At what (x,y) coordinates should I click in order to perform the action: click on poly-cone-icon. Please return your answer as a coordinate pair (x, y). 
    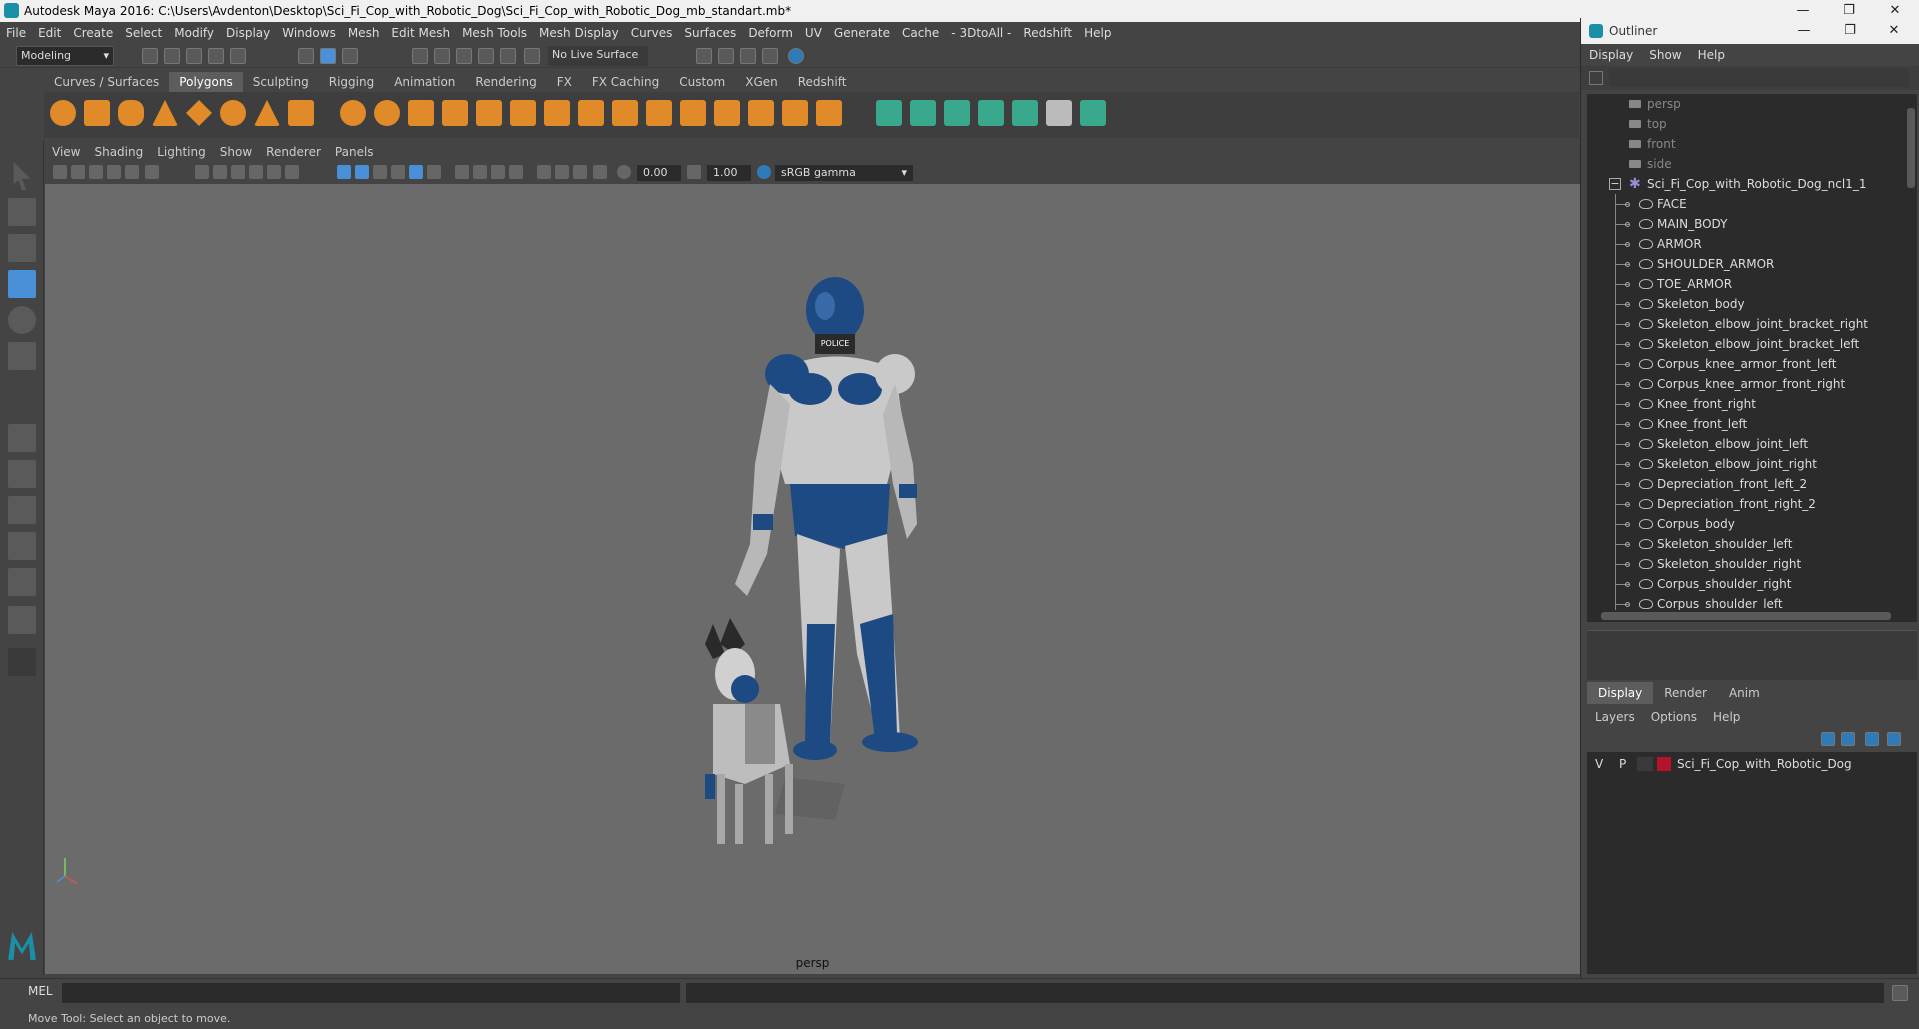
    Looking at the image, I should click on (165, 113).